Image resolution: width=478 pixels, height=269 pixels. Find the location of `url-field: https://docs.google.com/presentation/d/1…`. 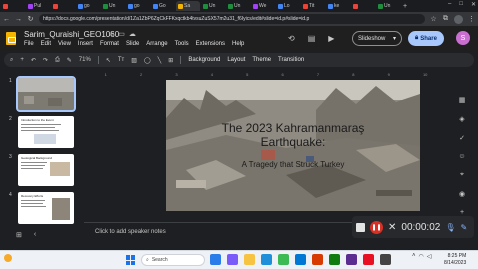

url-field: https://docs.google.com/presentation/d/1… is located at coordinates (232, 19).